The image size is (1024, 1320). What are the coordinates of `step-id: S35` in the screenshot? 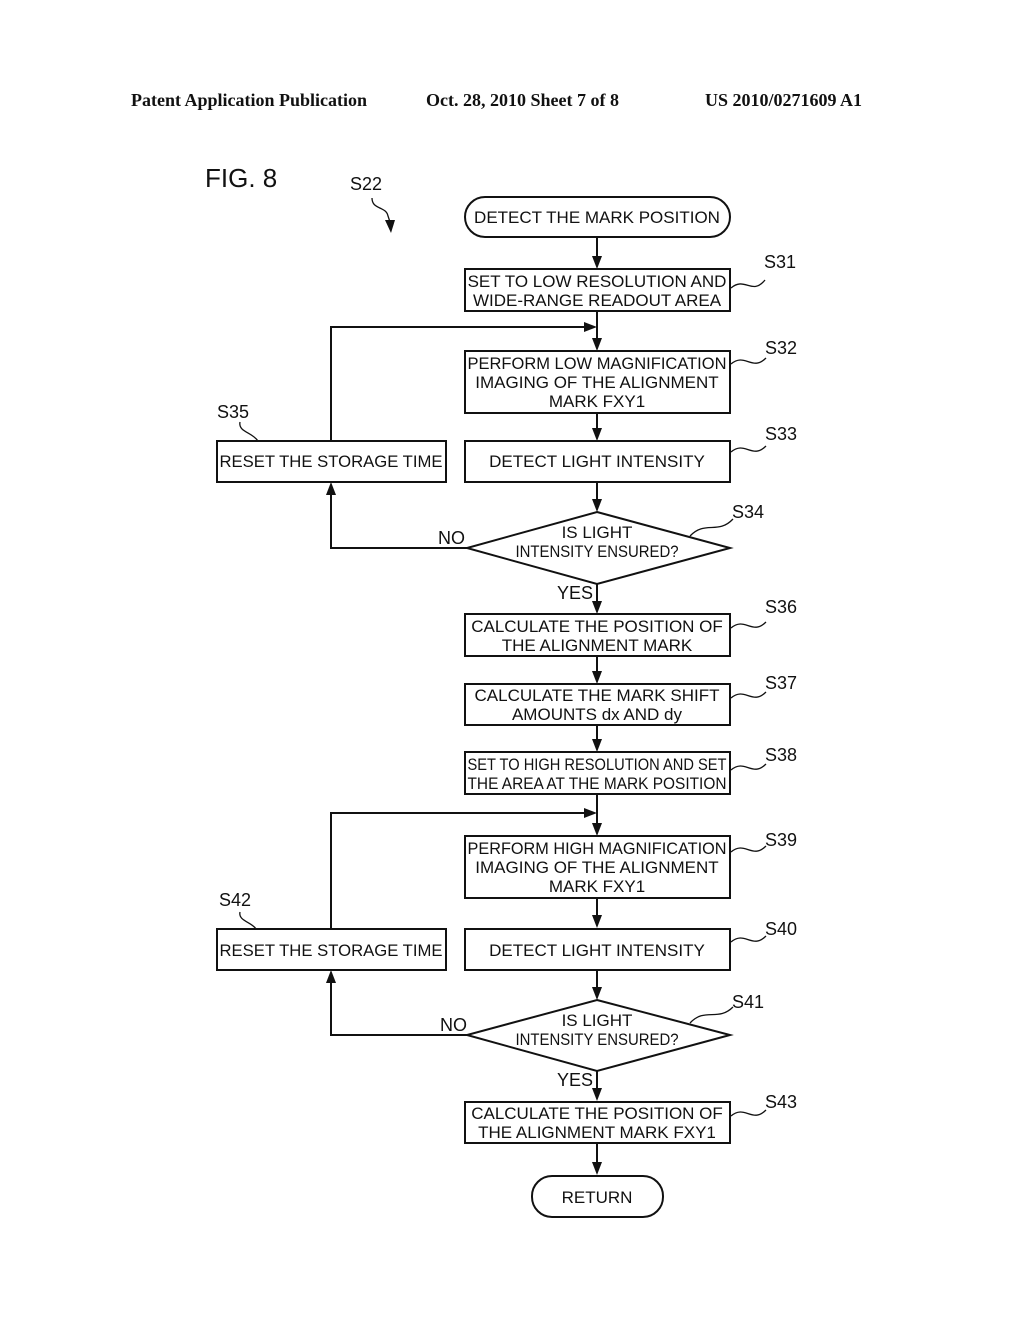 It's located at (233, 412).